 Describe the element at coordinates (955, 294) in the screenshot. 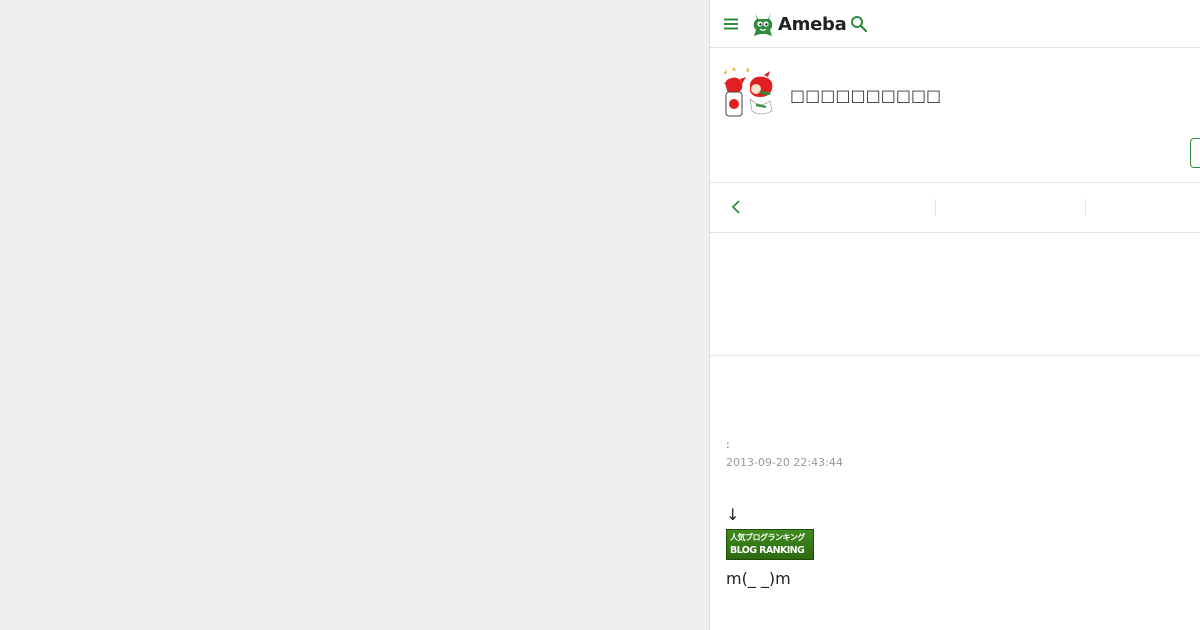

I see `ad-area` at that location.